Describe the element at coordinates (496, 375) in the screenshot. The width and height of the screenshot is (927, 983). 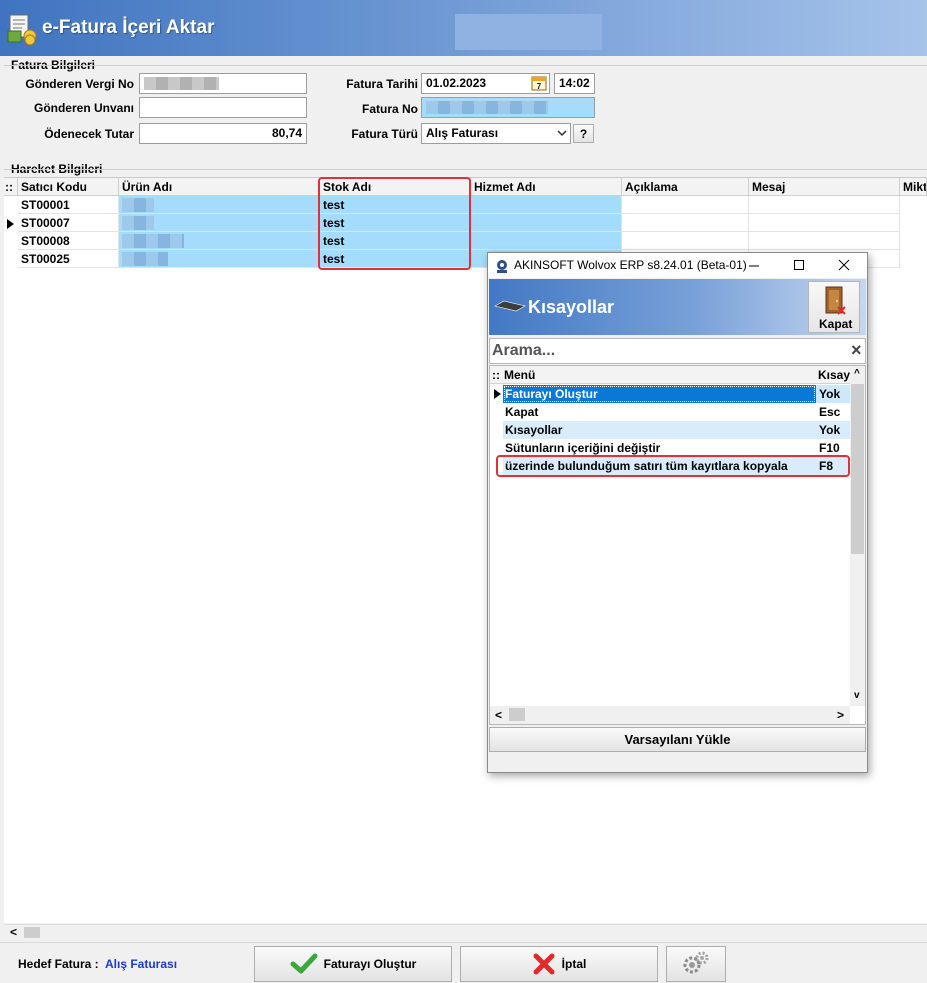
I see `shortcut-grid-grip: ::` at that location.